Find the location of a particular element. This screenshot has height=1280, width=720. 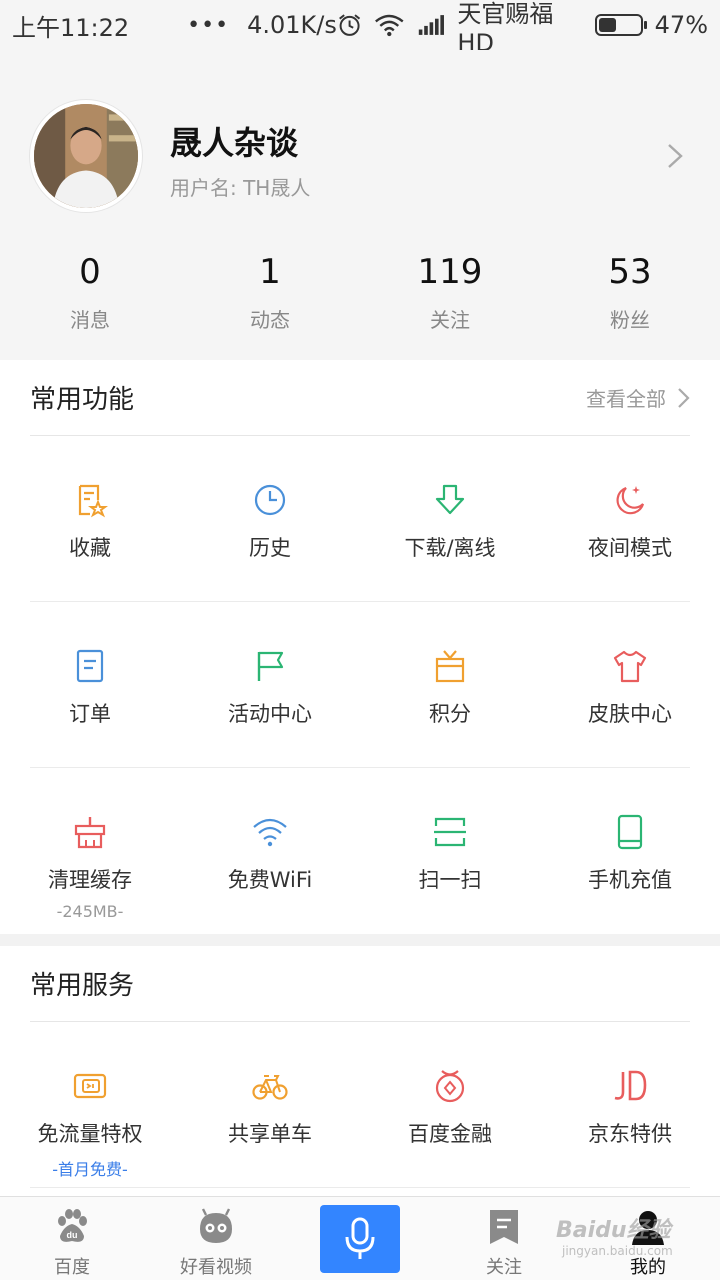

finance-icon is located at coordinates (450, 1086).